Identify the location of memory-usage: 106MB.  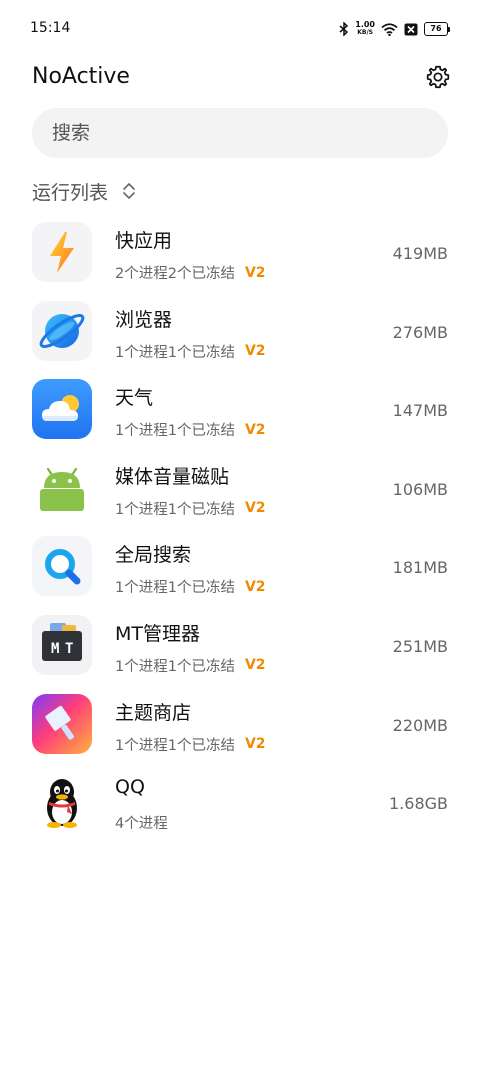
(420, 489).